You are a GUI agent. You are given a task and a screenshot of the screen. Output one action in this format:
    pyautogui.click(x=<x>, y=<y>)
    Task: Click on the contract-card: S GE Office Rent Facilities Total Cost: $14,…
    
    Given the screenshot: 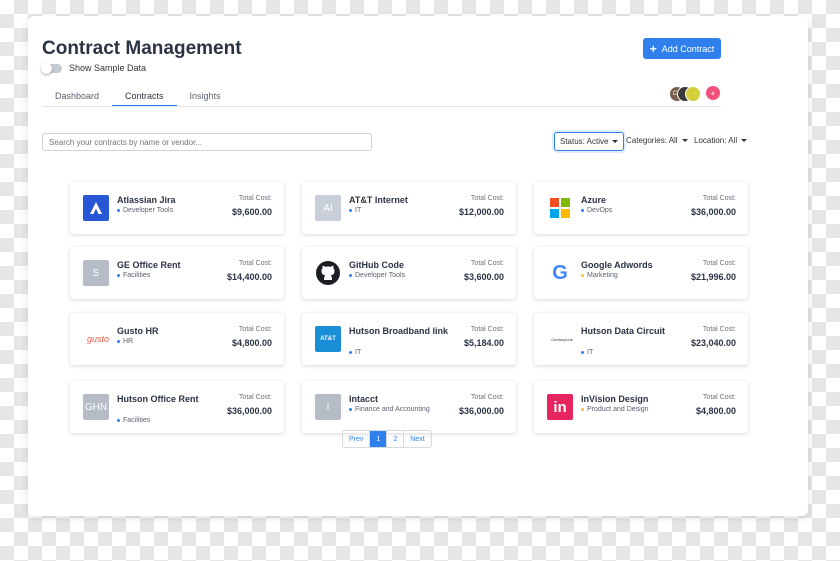 What is the action you would take?
    pyautogui.click(x=177, y=273)
    